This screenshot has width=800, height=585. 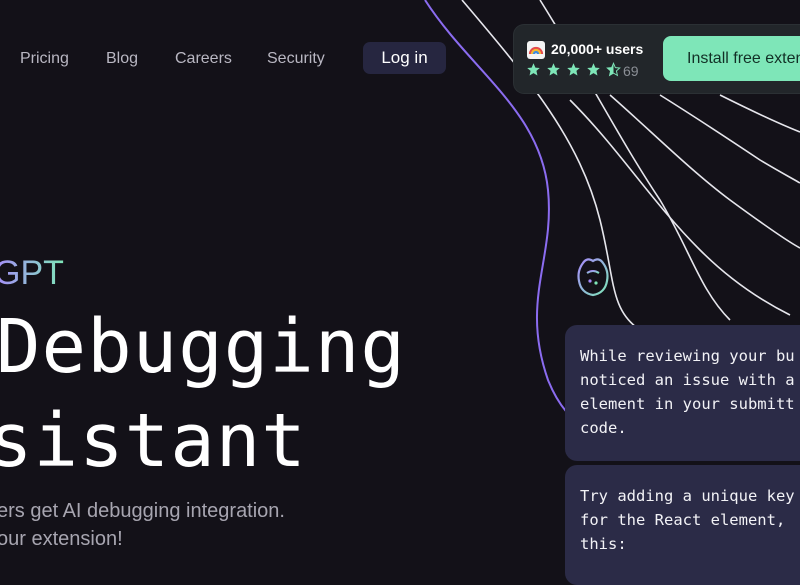 What do you see at coordinates (593, 277) in the screenshot?
I see `bot-icon` at bounding box center [593, 277].